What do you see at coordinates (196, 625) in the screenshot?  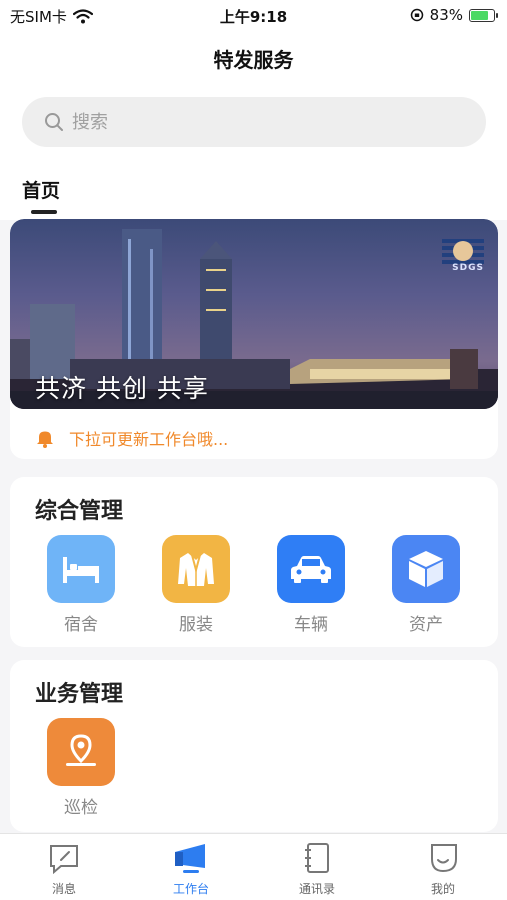 I see `clothing-label: 服装` at bounding box center [196, 625].